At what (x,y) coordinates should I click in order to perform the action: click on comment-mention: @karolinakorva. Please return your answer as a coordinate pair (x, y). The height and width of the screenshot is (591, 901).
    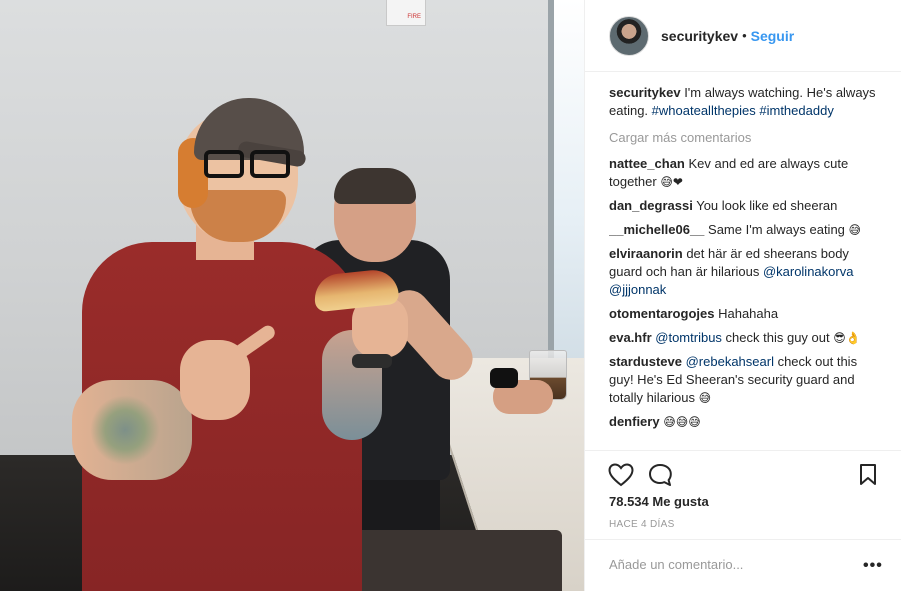
    Looking at the image, I should click on (808, 271).